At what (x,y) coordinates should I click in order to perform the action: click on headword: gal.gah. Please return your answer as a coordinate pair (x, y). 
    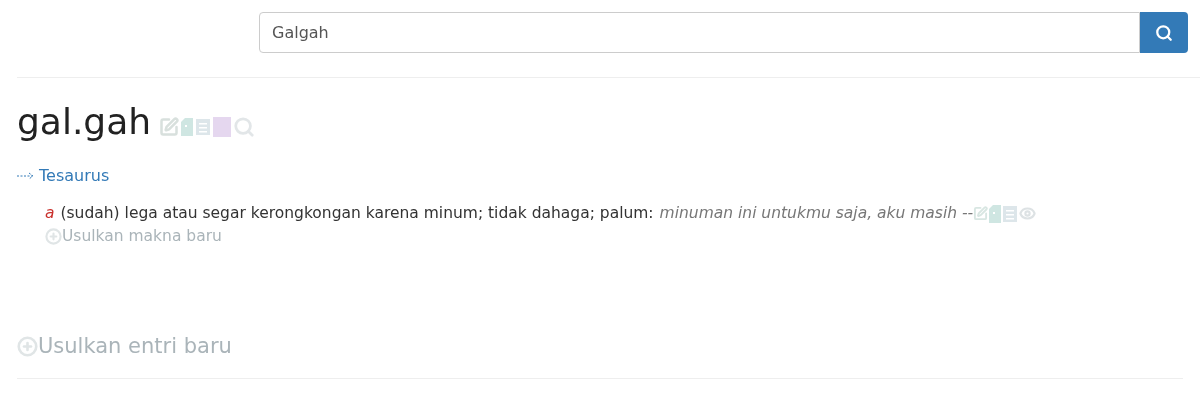
    Looking at the image, I should click on (84, 122).